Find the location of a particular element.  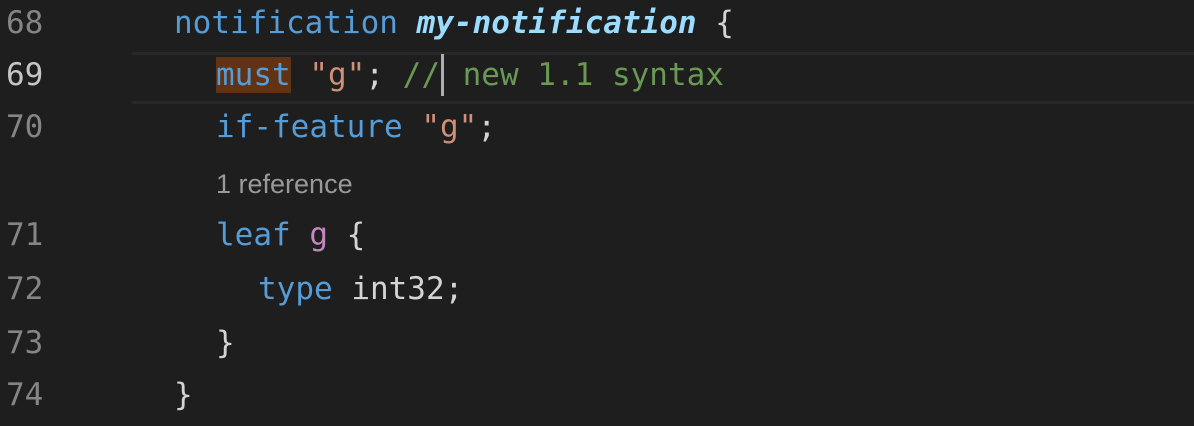

line-number: 74 is located at coordinates (25, 395).